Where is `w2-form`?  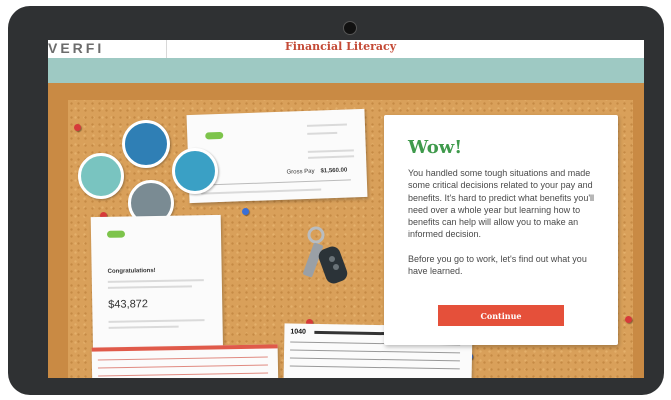 w2-form is located at coordinates (185, 361).